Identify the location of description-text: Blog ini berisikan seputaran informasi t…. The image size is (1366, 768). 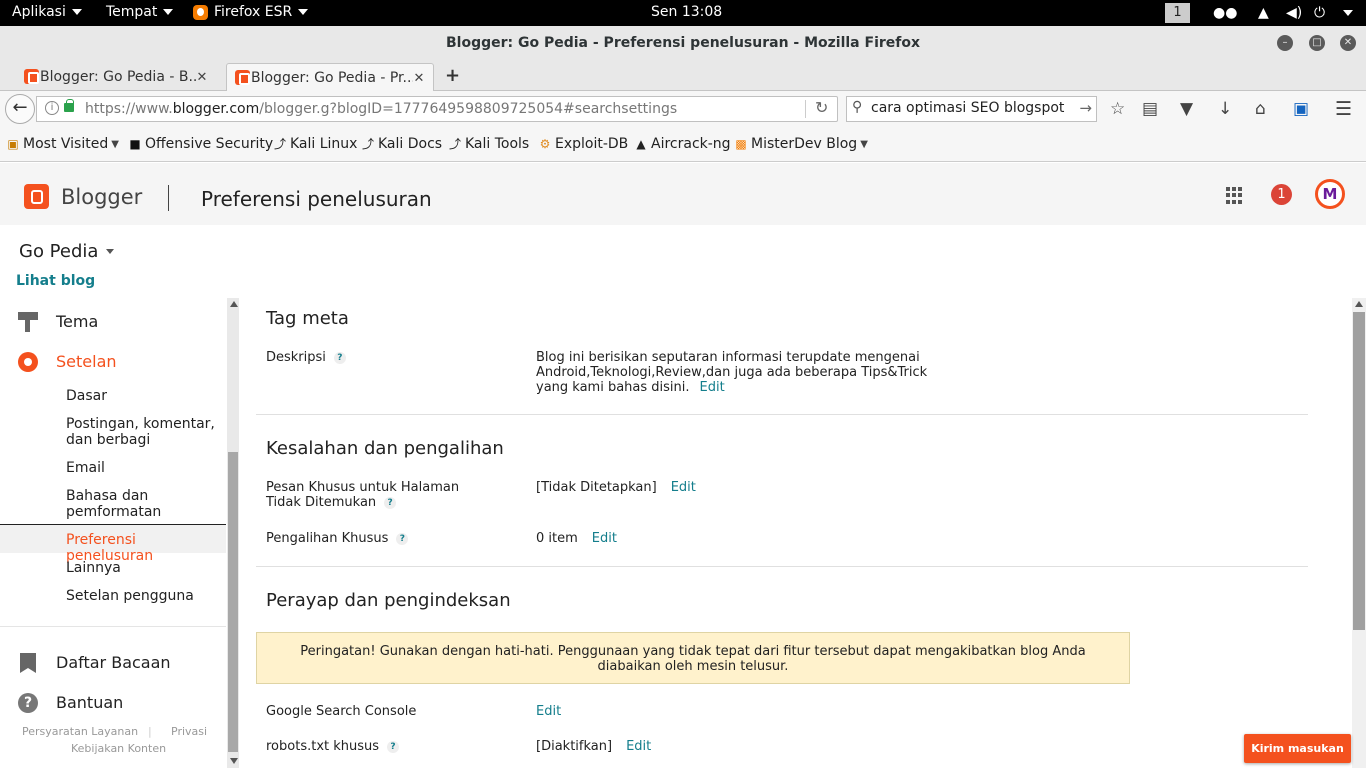
(732, 372).